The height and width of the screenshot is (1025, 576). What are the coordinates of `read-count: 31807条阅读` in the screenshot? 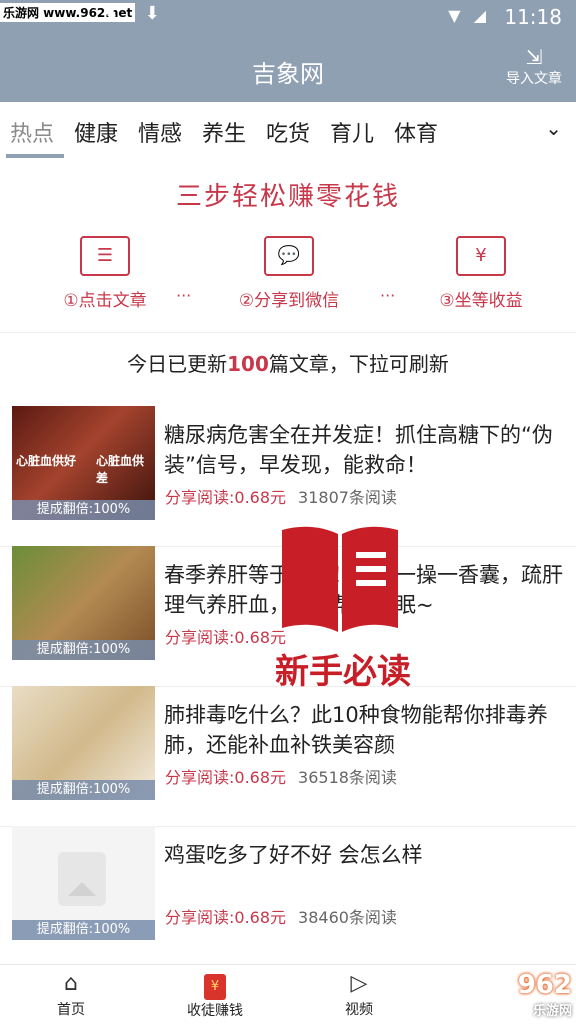 It's located at (347, 497).